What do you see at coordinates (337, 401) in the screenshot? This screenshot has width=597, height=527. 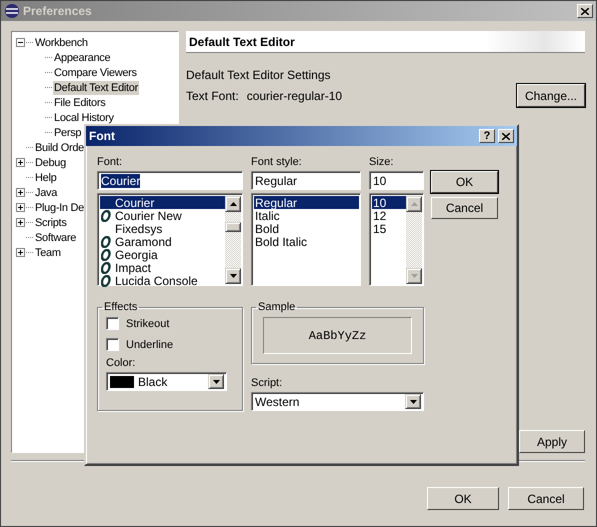 I see `script-dropdown: Western` at bounding box center [337, 401].